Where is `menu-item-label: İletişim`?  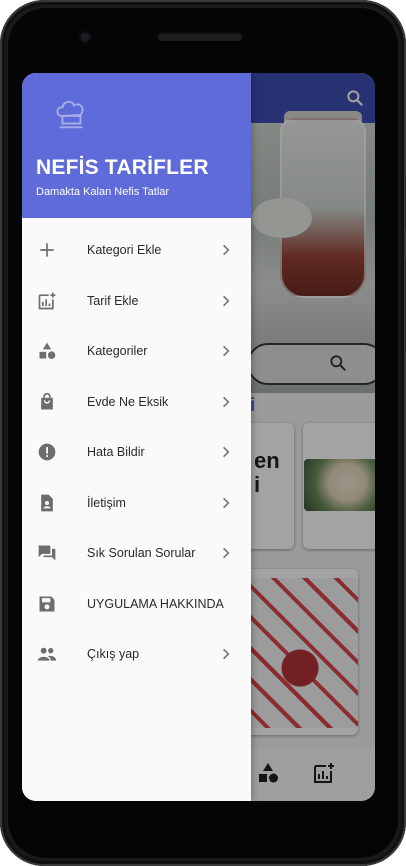
menu-item-label: İletişim is located at coordinates (106, 502).